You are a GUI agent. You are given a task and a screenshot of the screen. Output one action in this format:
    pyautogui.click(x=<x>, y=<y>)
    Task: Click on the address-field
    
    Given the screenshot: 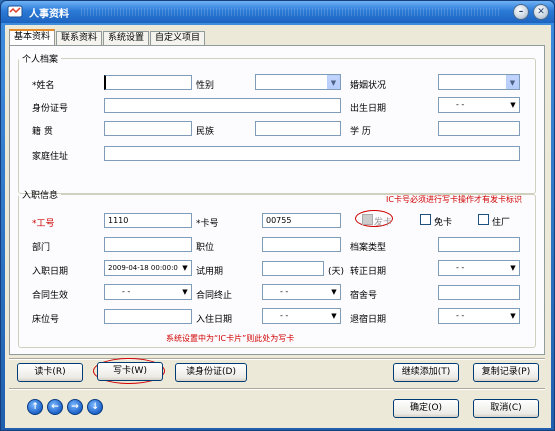 What is the action you would take?
    pyautogui.click(x=312, y=153)
    